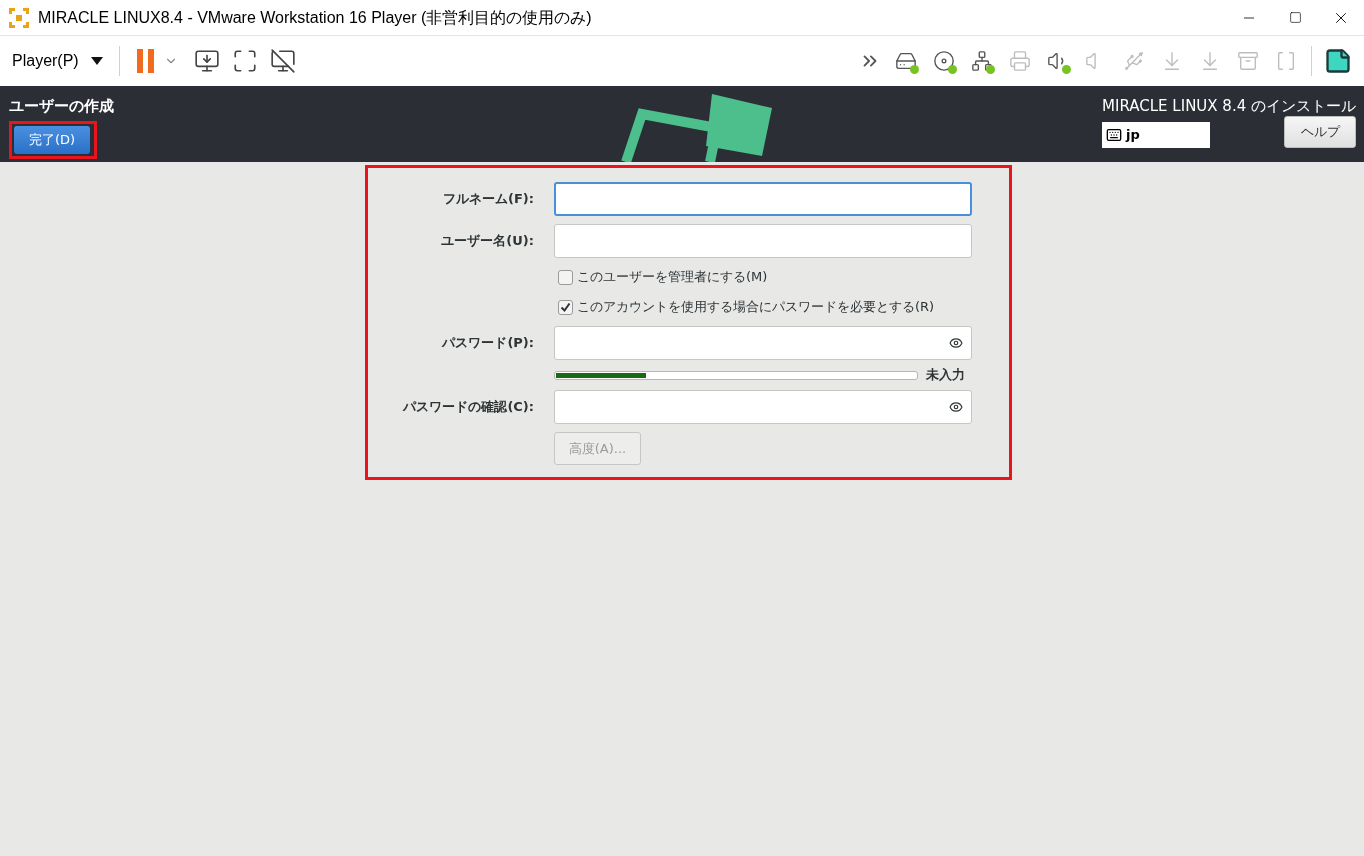 The width and height of the screenshot is (1364, 856). What do you see at coordinates (244, 61) in the screenshot?
I see `fullscreen-icon` at bounding box center [244, 61].